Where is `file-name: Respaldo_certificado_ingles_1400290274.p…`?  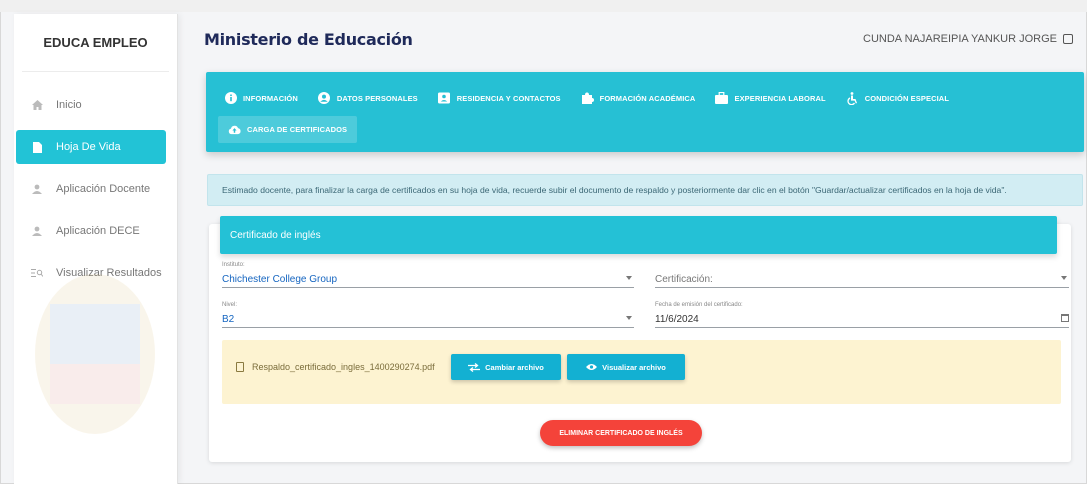 file-name: Respaldo_certificado_ingles_1400290274.p… is located at coordinates (343, 367).